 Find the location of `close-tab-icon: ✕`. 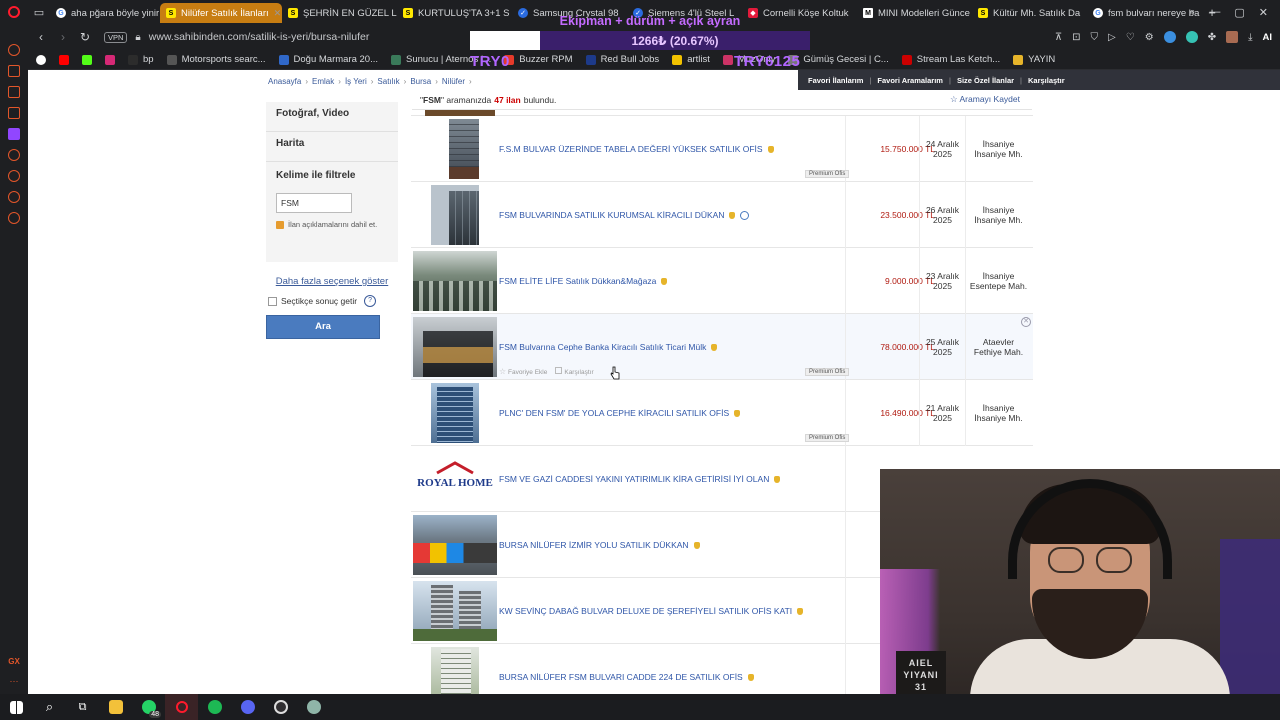

close-tab-icon: ✕ is located at coordinates (278, 13).